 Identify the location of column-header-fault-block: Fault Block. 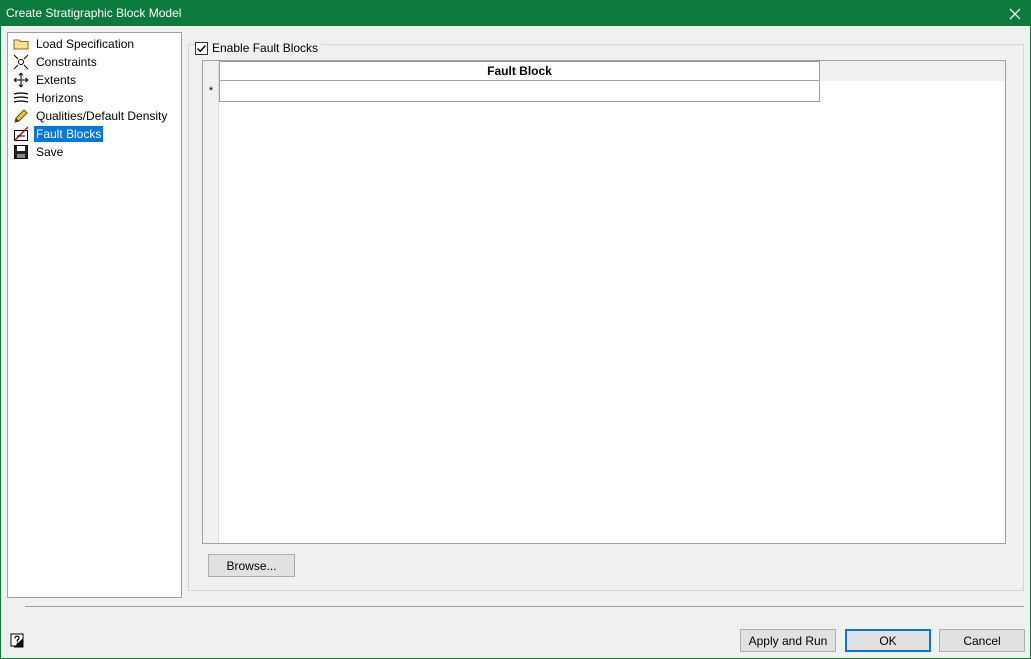
(519, 71).